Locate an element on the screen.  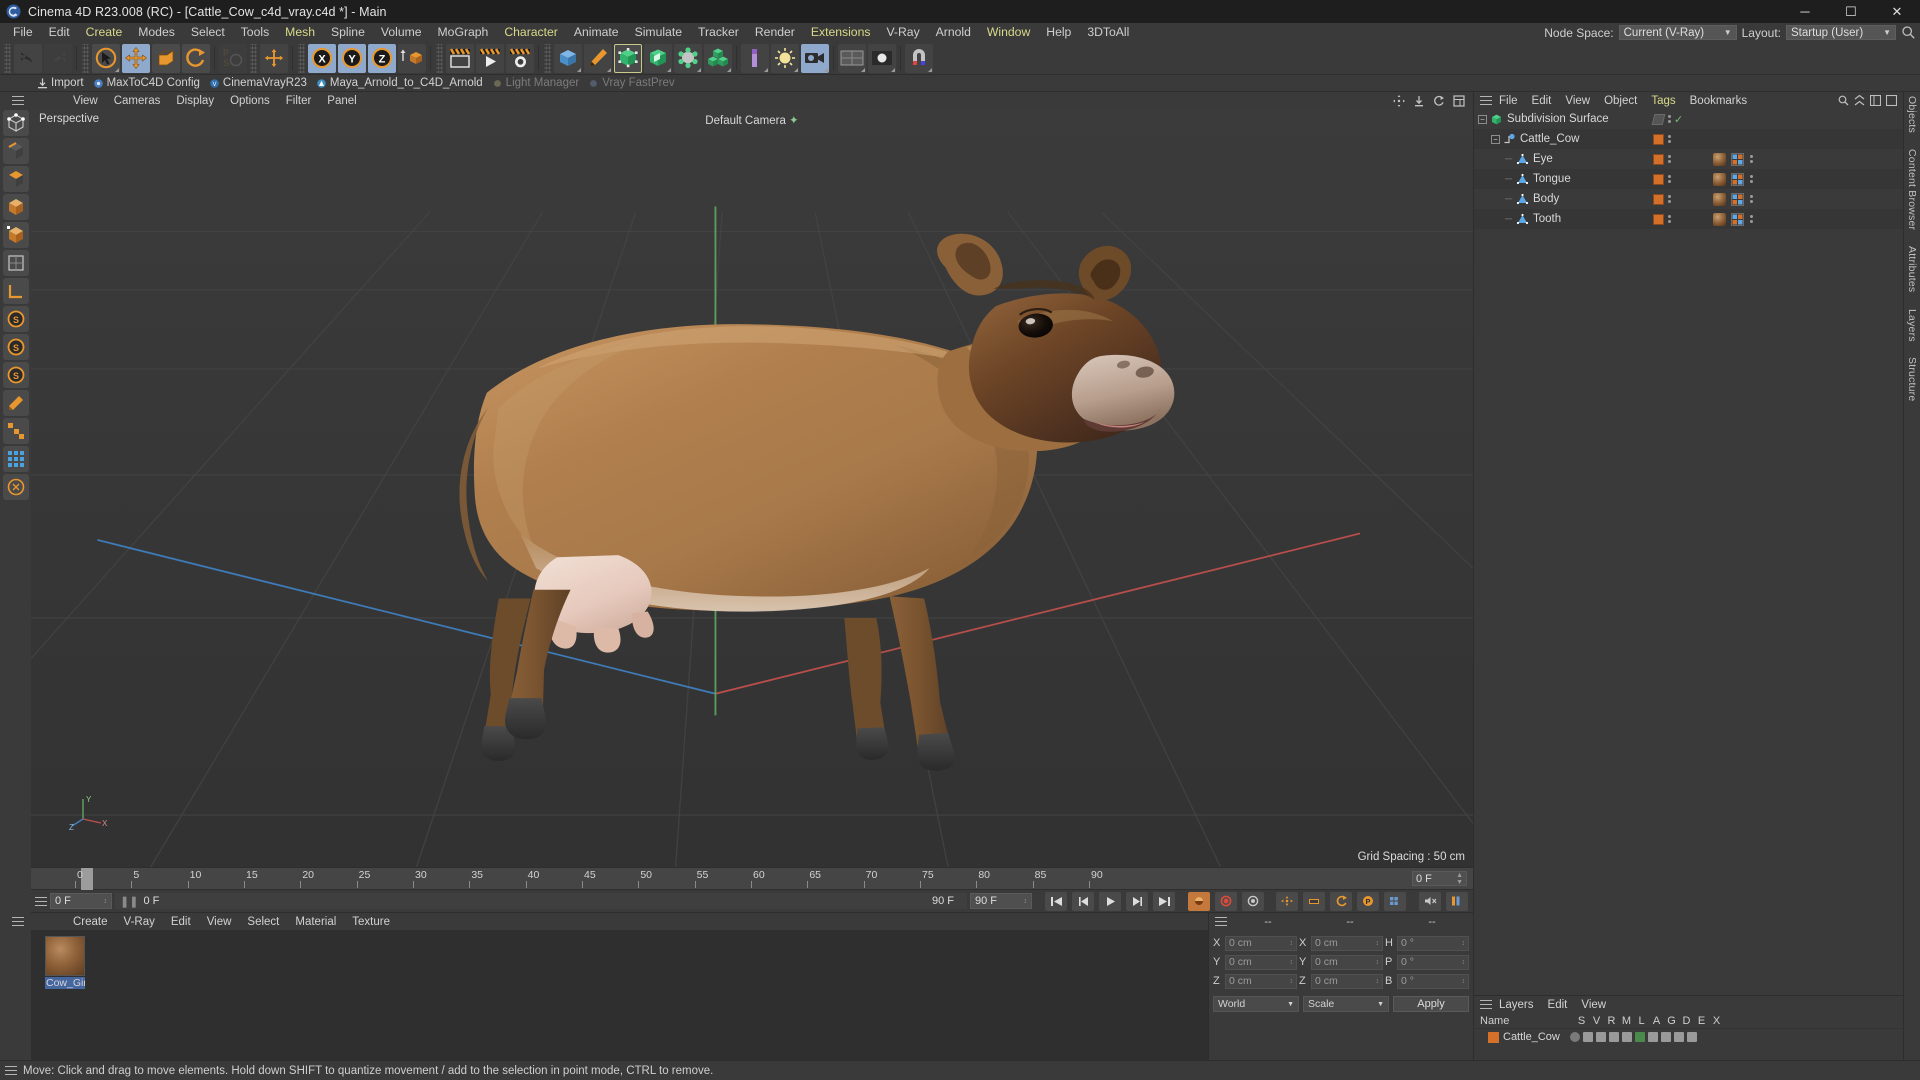
menu-item-arnold: Arnold is located at coordinates (953, 32).